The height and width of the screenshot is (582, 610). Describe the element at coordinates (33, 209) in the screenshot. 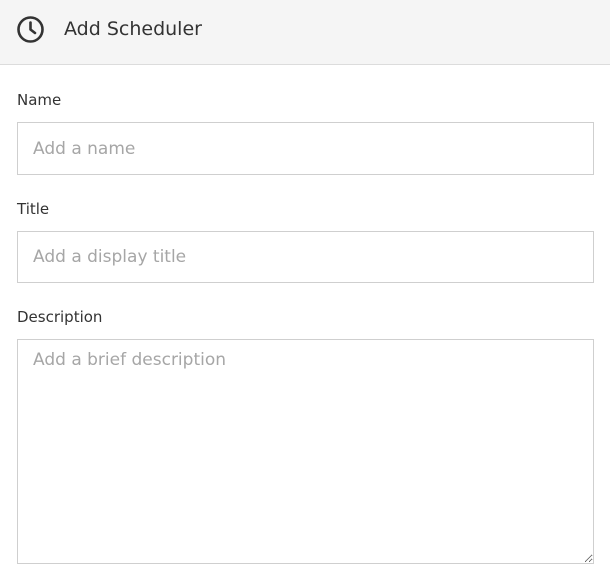

I see `title-label: Title` at that location.